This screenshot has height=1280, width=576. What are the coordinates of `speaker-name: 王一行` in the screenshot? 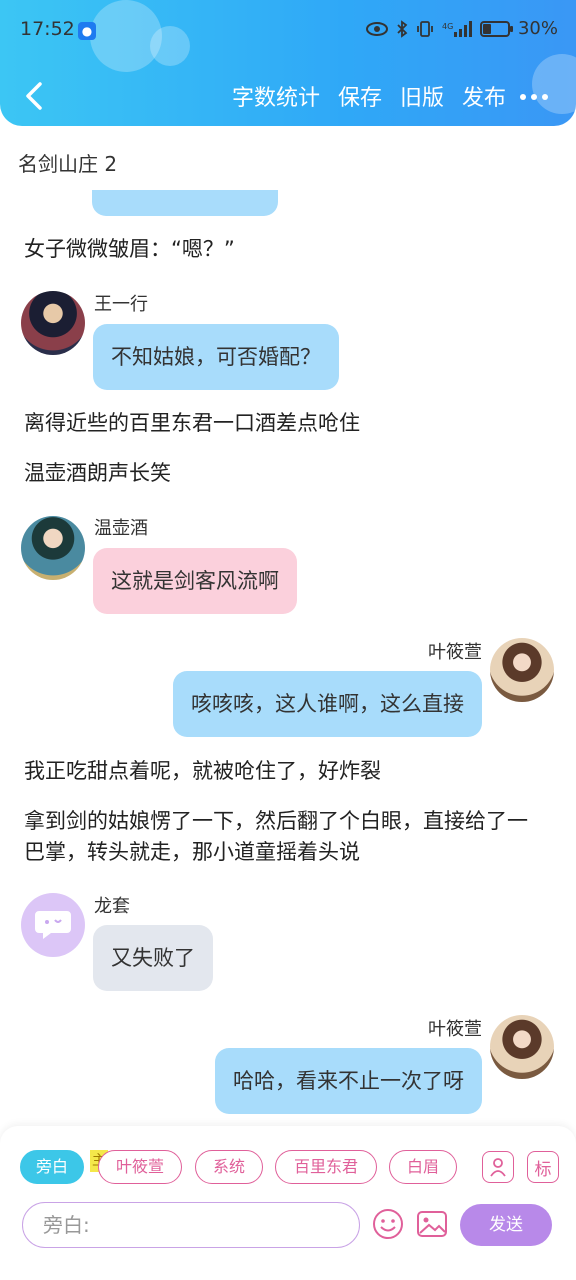 It's located at (121, 304).